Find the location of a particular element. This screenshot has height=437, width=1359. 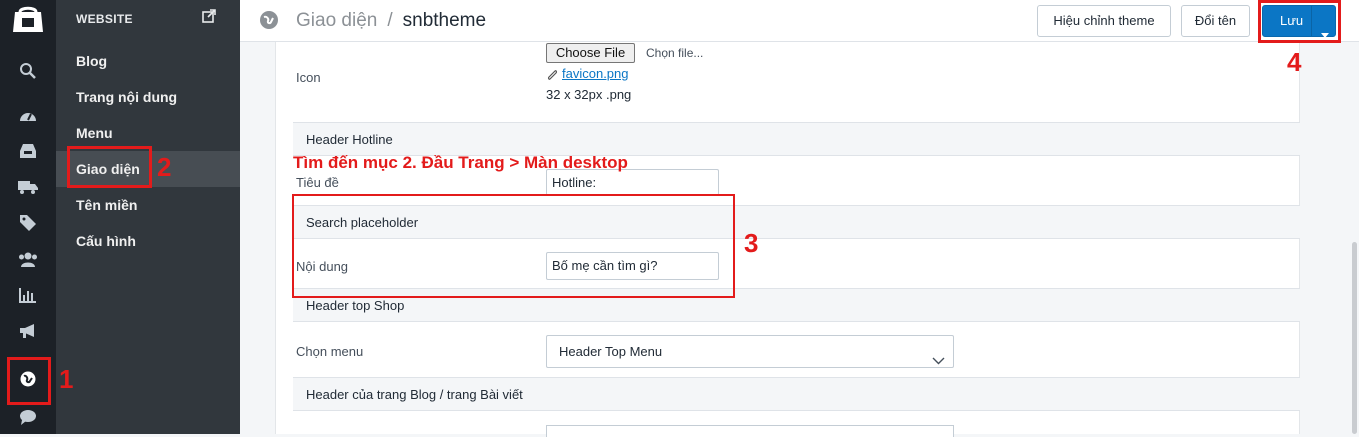

chat-icon is located at coordinates (28, 417).